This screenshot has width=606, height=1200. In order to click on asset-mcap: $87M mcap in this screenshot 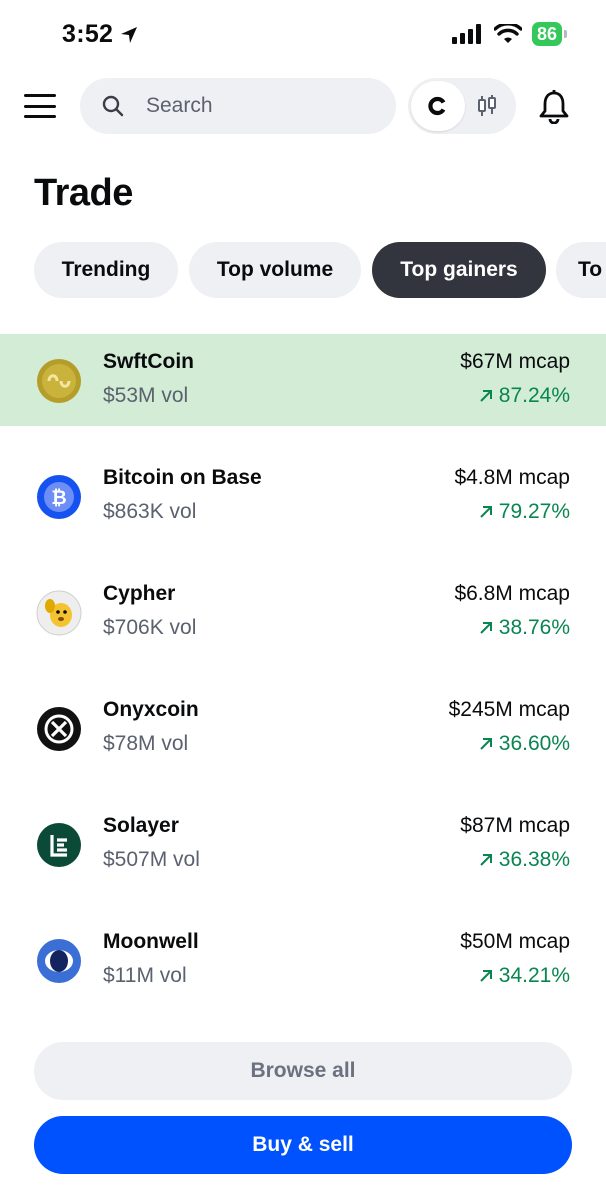, I will do `click(515, 825)`.